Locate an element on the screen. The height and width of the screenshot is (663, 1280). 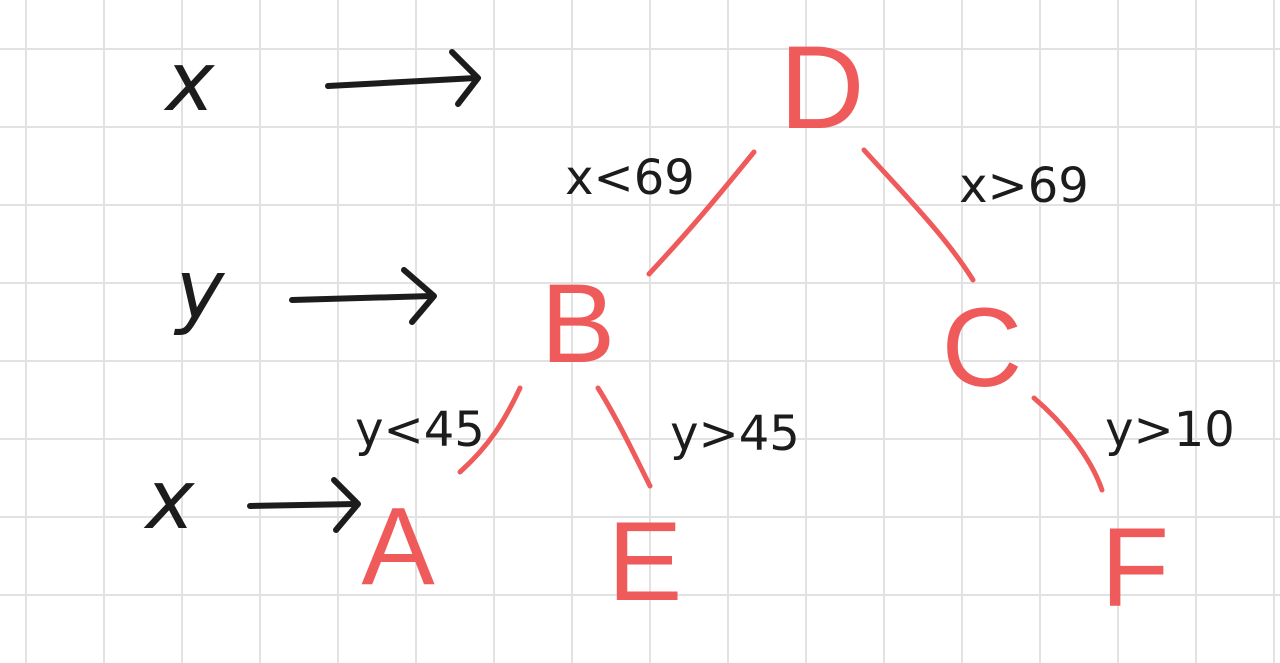
level1-axis-label: y is located at coordinates (199, 290).